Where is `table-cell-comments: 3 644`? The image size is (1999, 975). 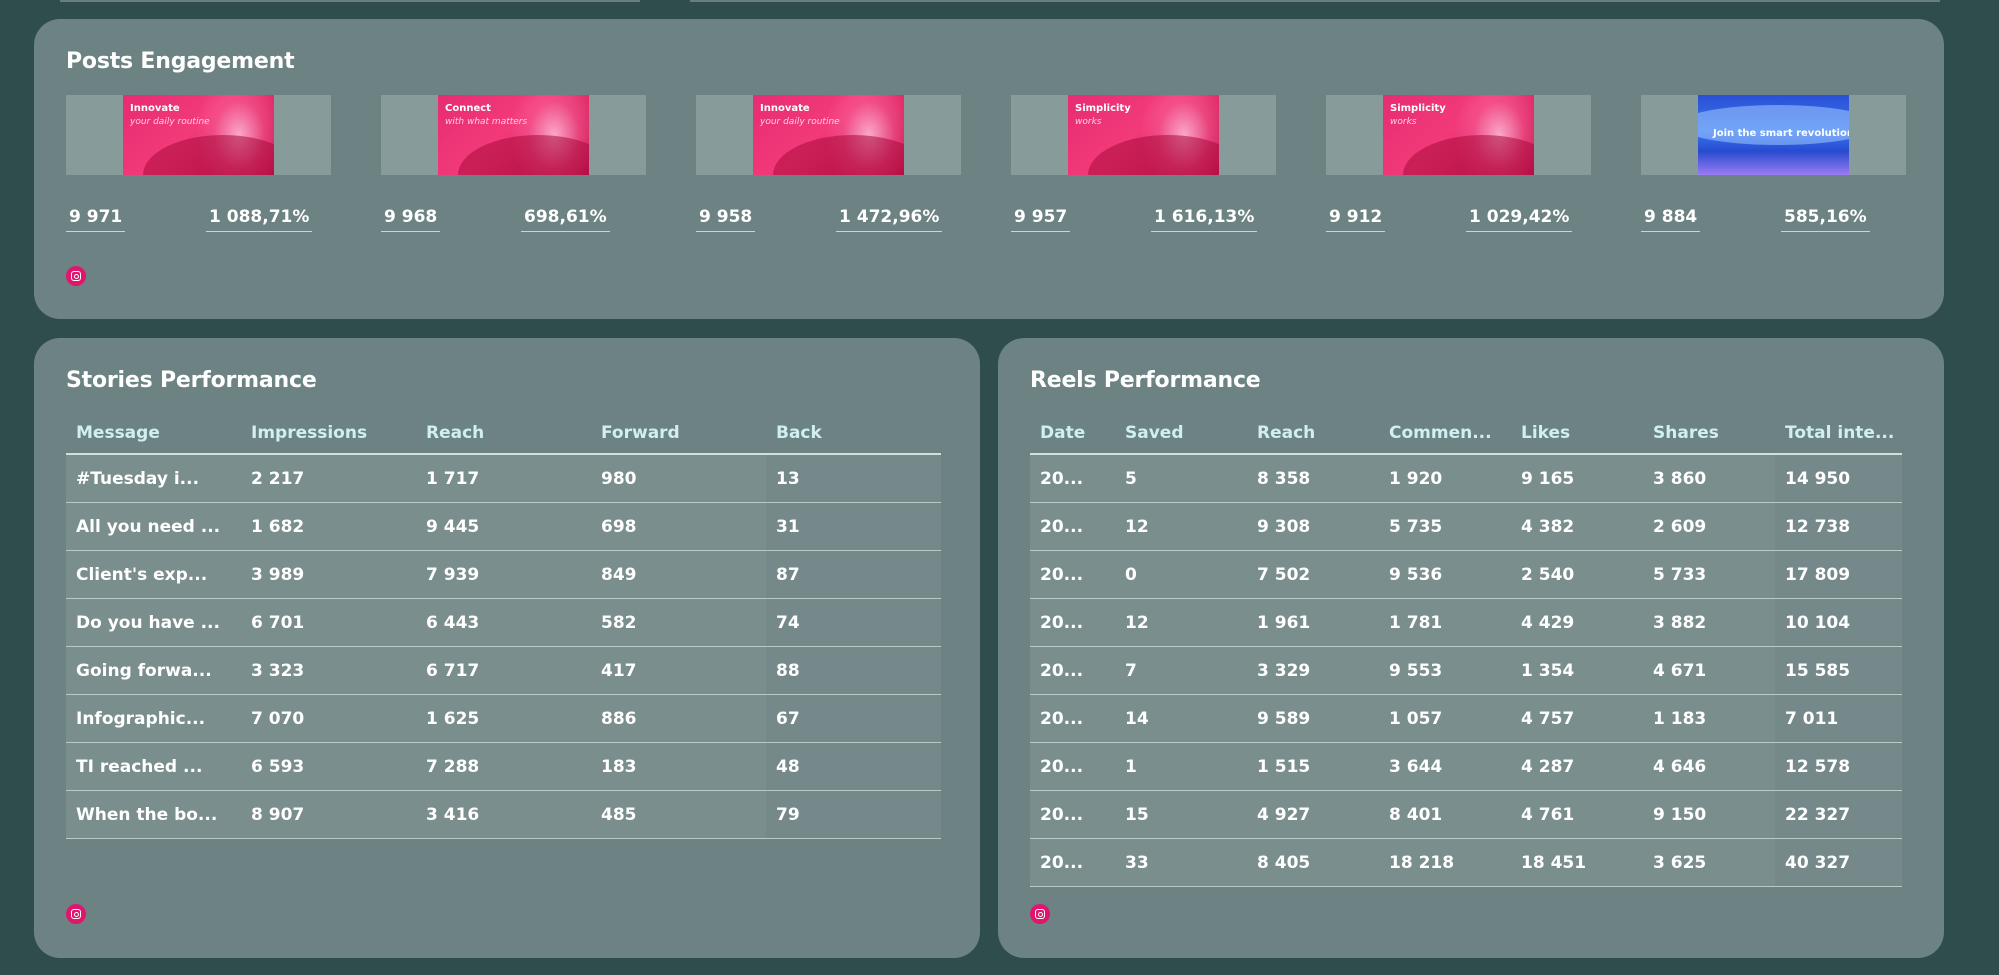 table-cell-comments: 3 644 is located at coordinates (1445, 766).